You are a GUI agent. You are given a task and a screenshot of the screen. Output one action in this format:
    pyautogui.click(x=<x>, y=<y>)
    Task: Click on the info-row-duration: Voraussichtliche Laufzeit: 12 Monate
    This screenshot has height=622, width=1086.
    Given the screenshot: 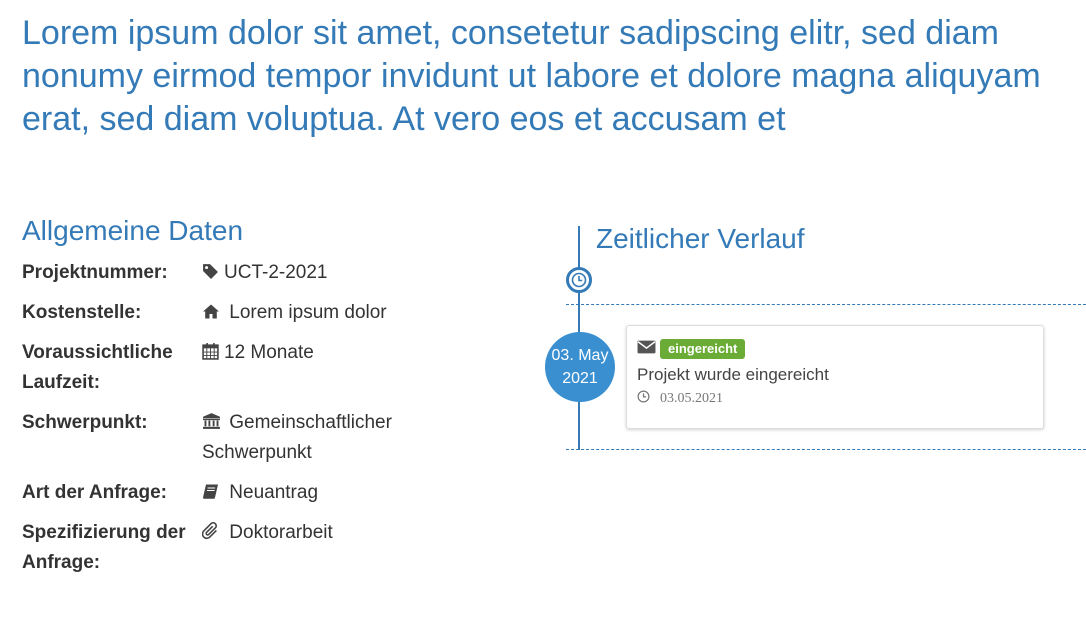 What is the action you would take?
    pyautogui.click(x=282, y=368)
    